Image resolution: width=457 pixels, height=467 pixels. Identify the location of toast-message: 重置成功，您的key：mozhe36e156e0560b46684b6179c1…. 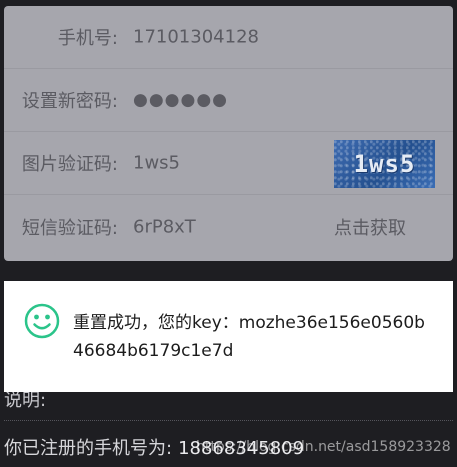
(249, 337).